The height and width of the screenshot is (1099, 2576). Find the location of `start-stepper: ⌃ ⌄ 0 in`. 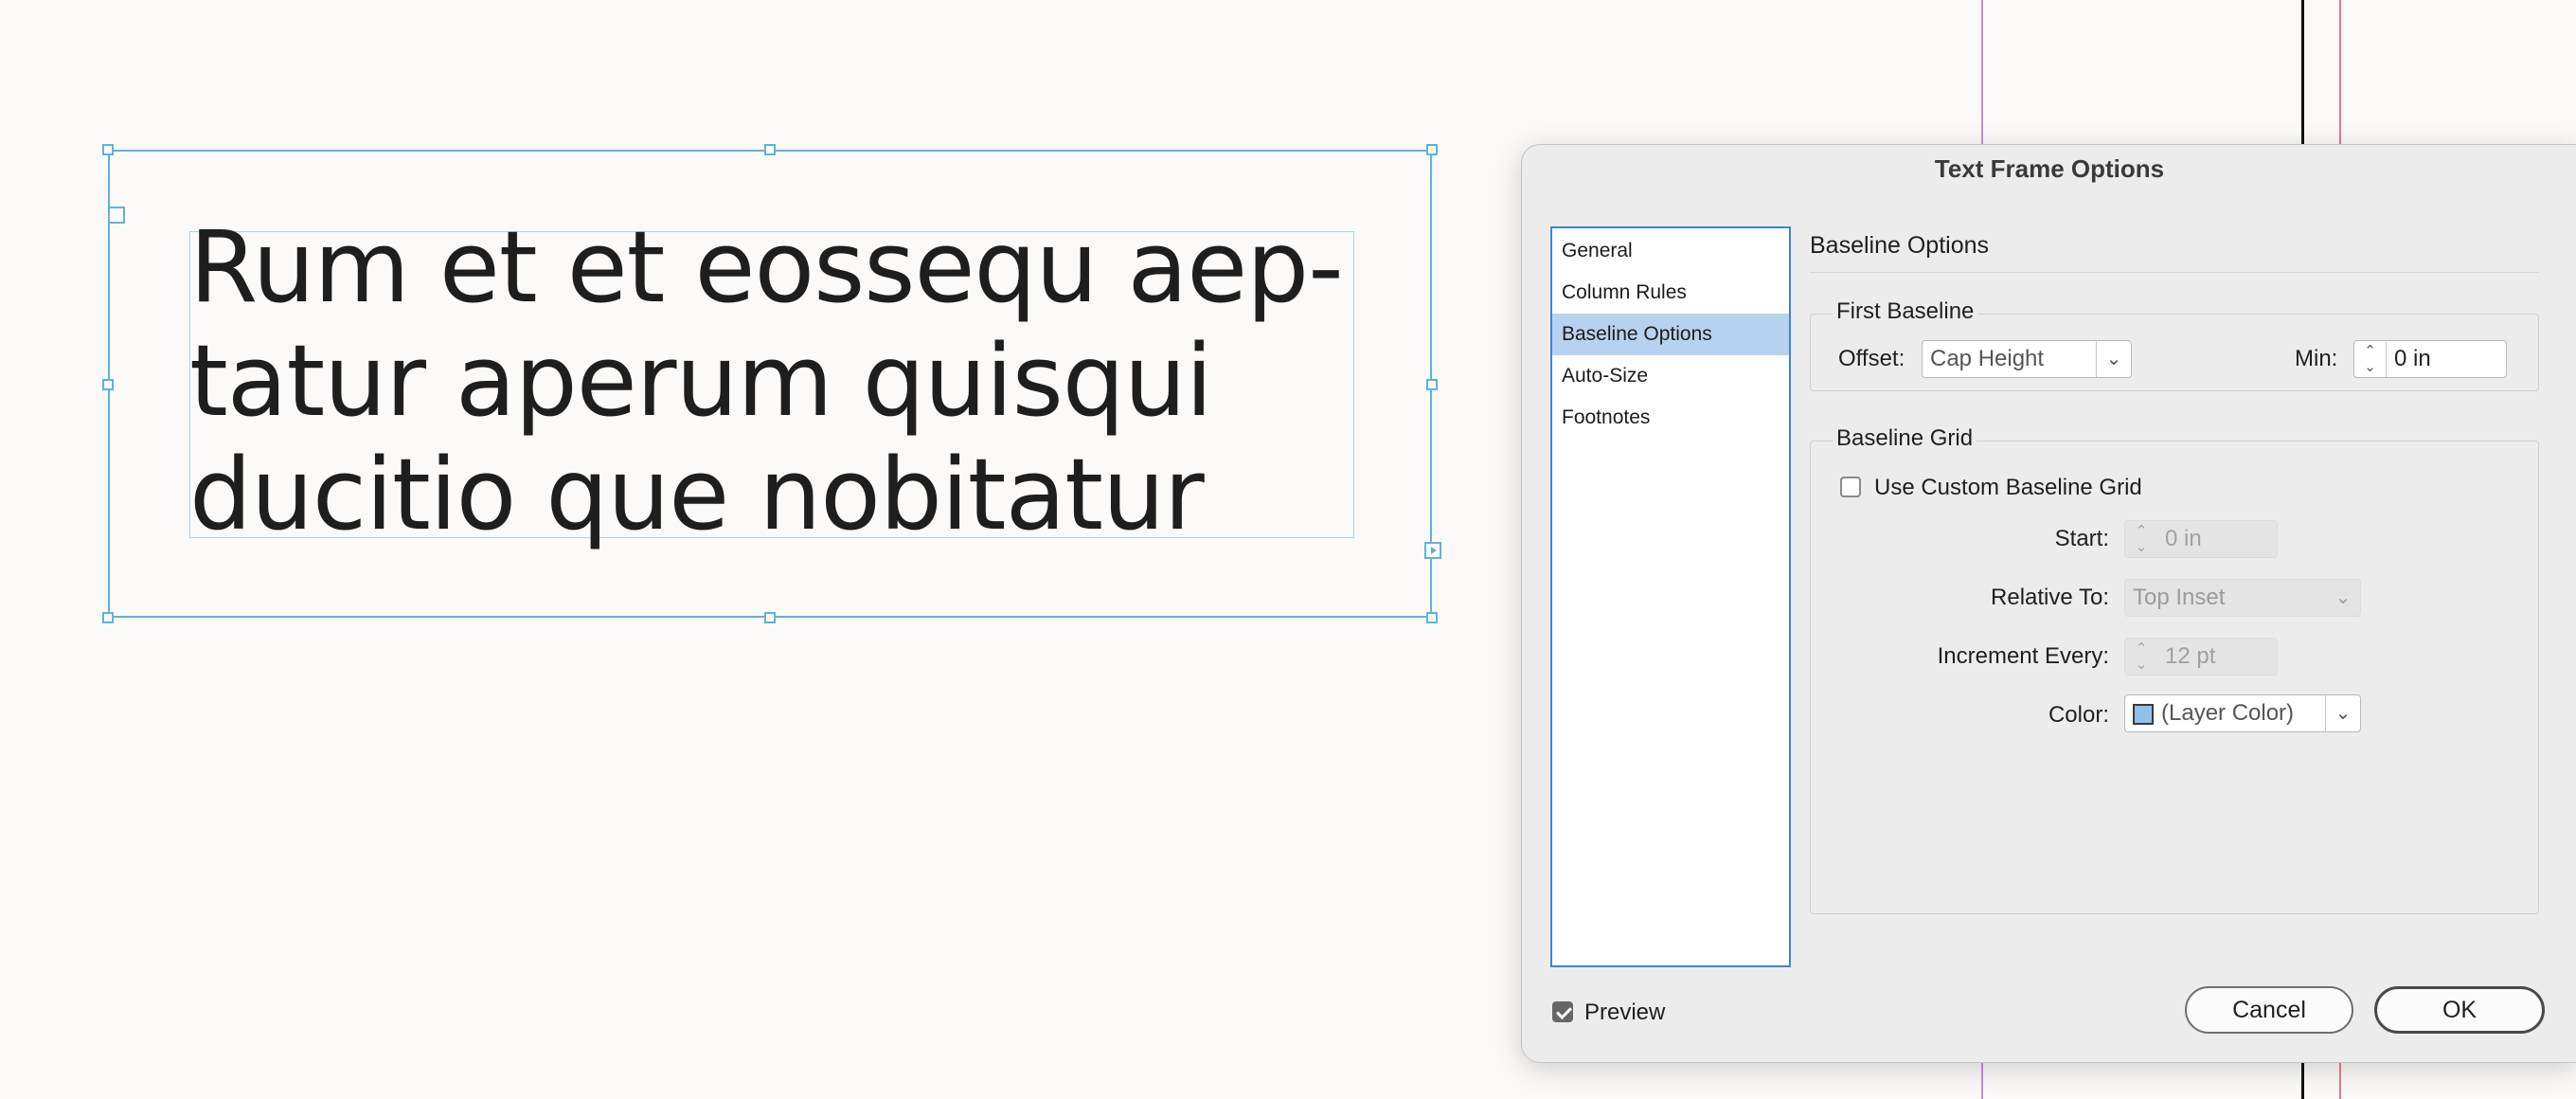

start-stepper: ⌃ ⌄ 0 in is located at coordinates (2201, 539).